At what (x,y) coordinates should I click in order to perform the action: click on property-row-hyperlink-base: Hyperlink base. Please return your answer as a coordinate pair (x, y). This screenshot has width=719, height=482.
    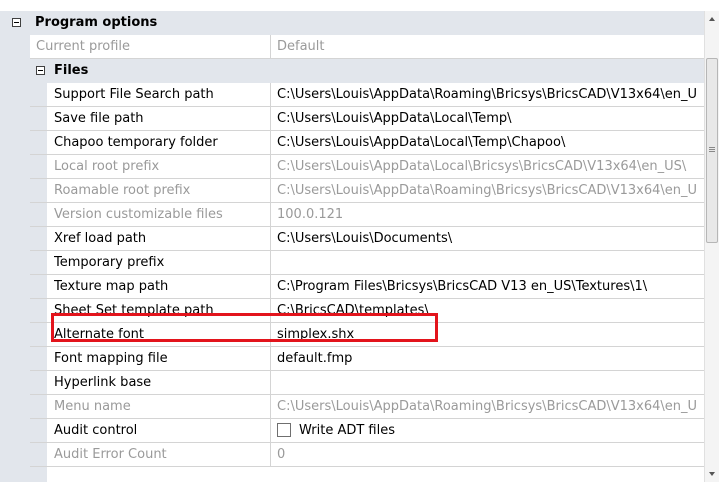
    Looking at the image, I should click on (367, 383).